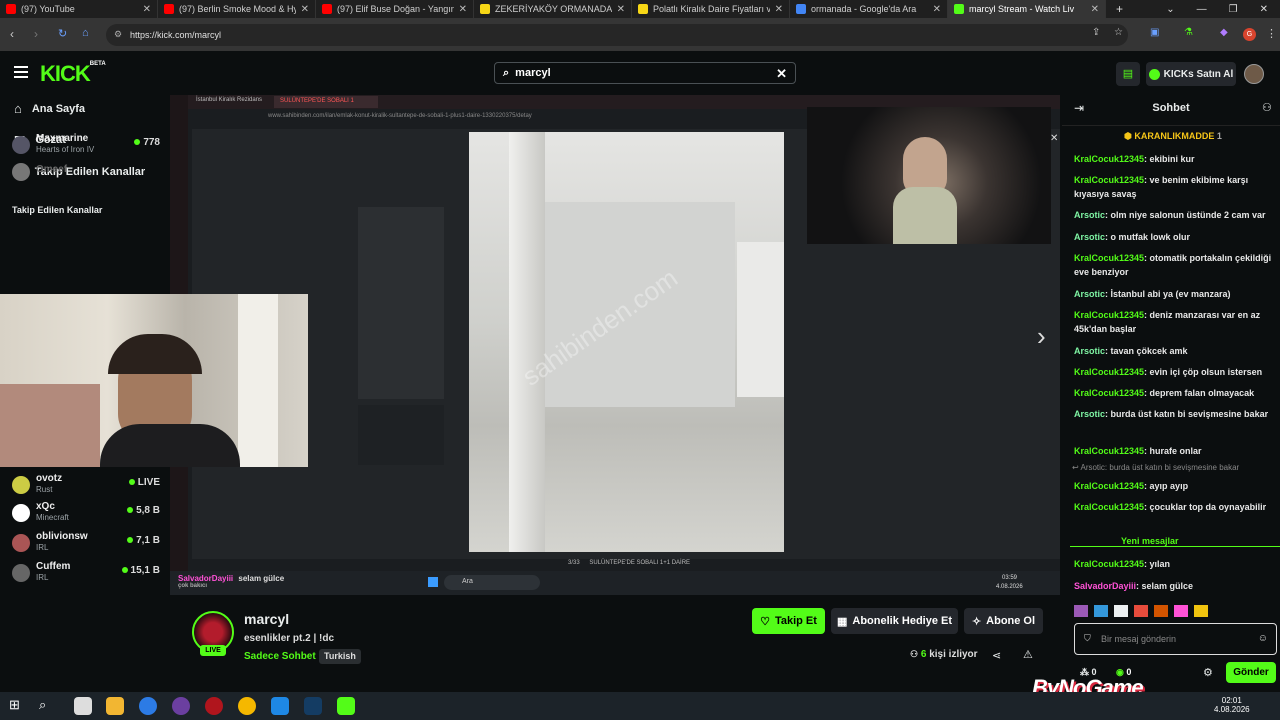  Describe the element at coordinates (1267, 107) in the screenshot. I see `users-icon: ⚇` at that location.